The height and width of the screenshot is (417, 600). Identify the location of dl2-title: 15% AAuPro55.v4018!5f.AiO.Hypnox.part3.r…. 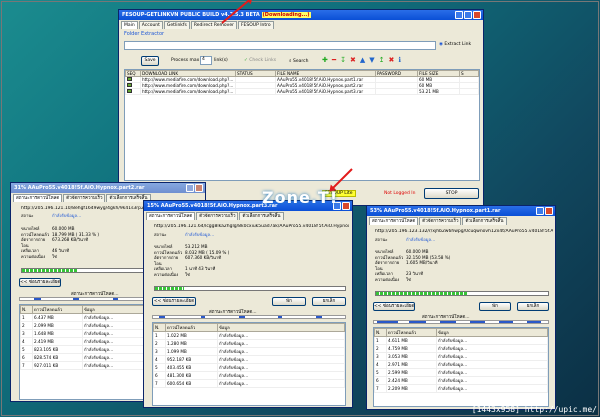
(212, 206).